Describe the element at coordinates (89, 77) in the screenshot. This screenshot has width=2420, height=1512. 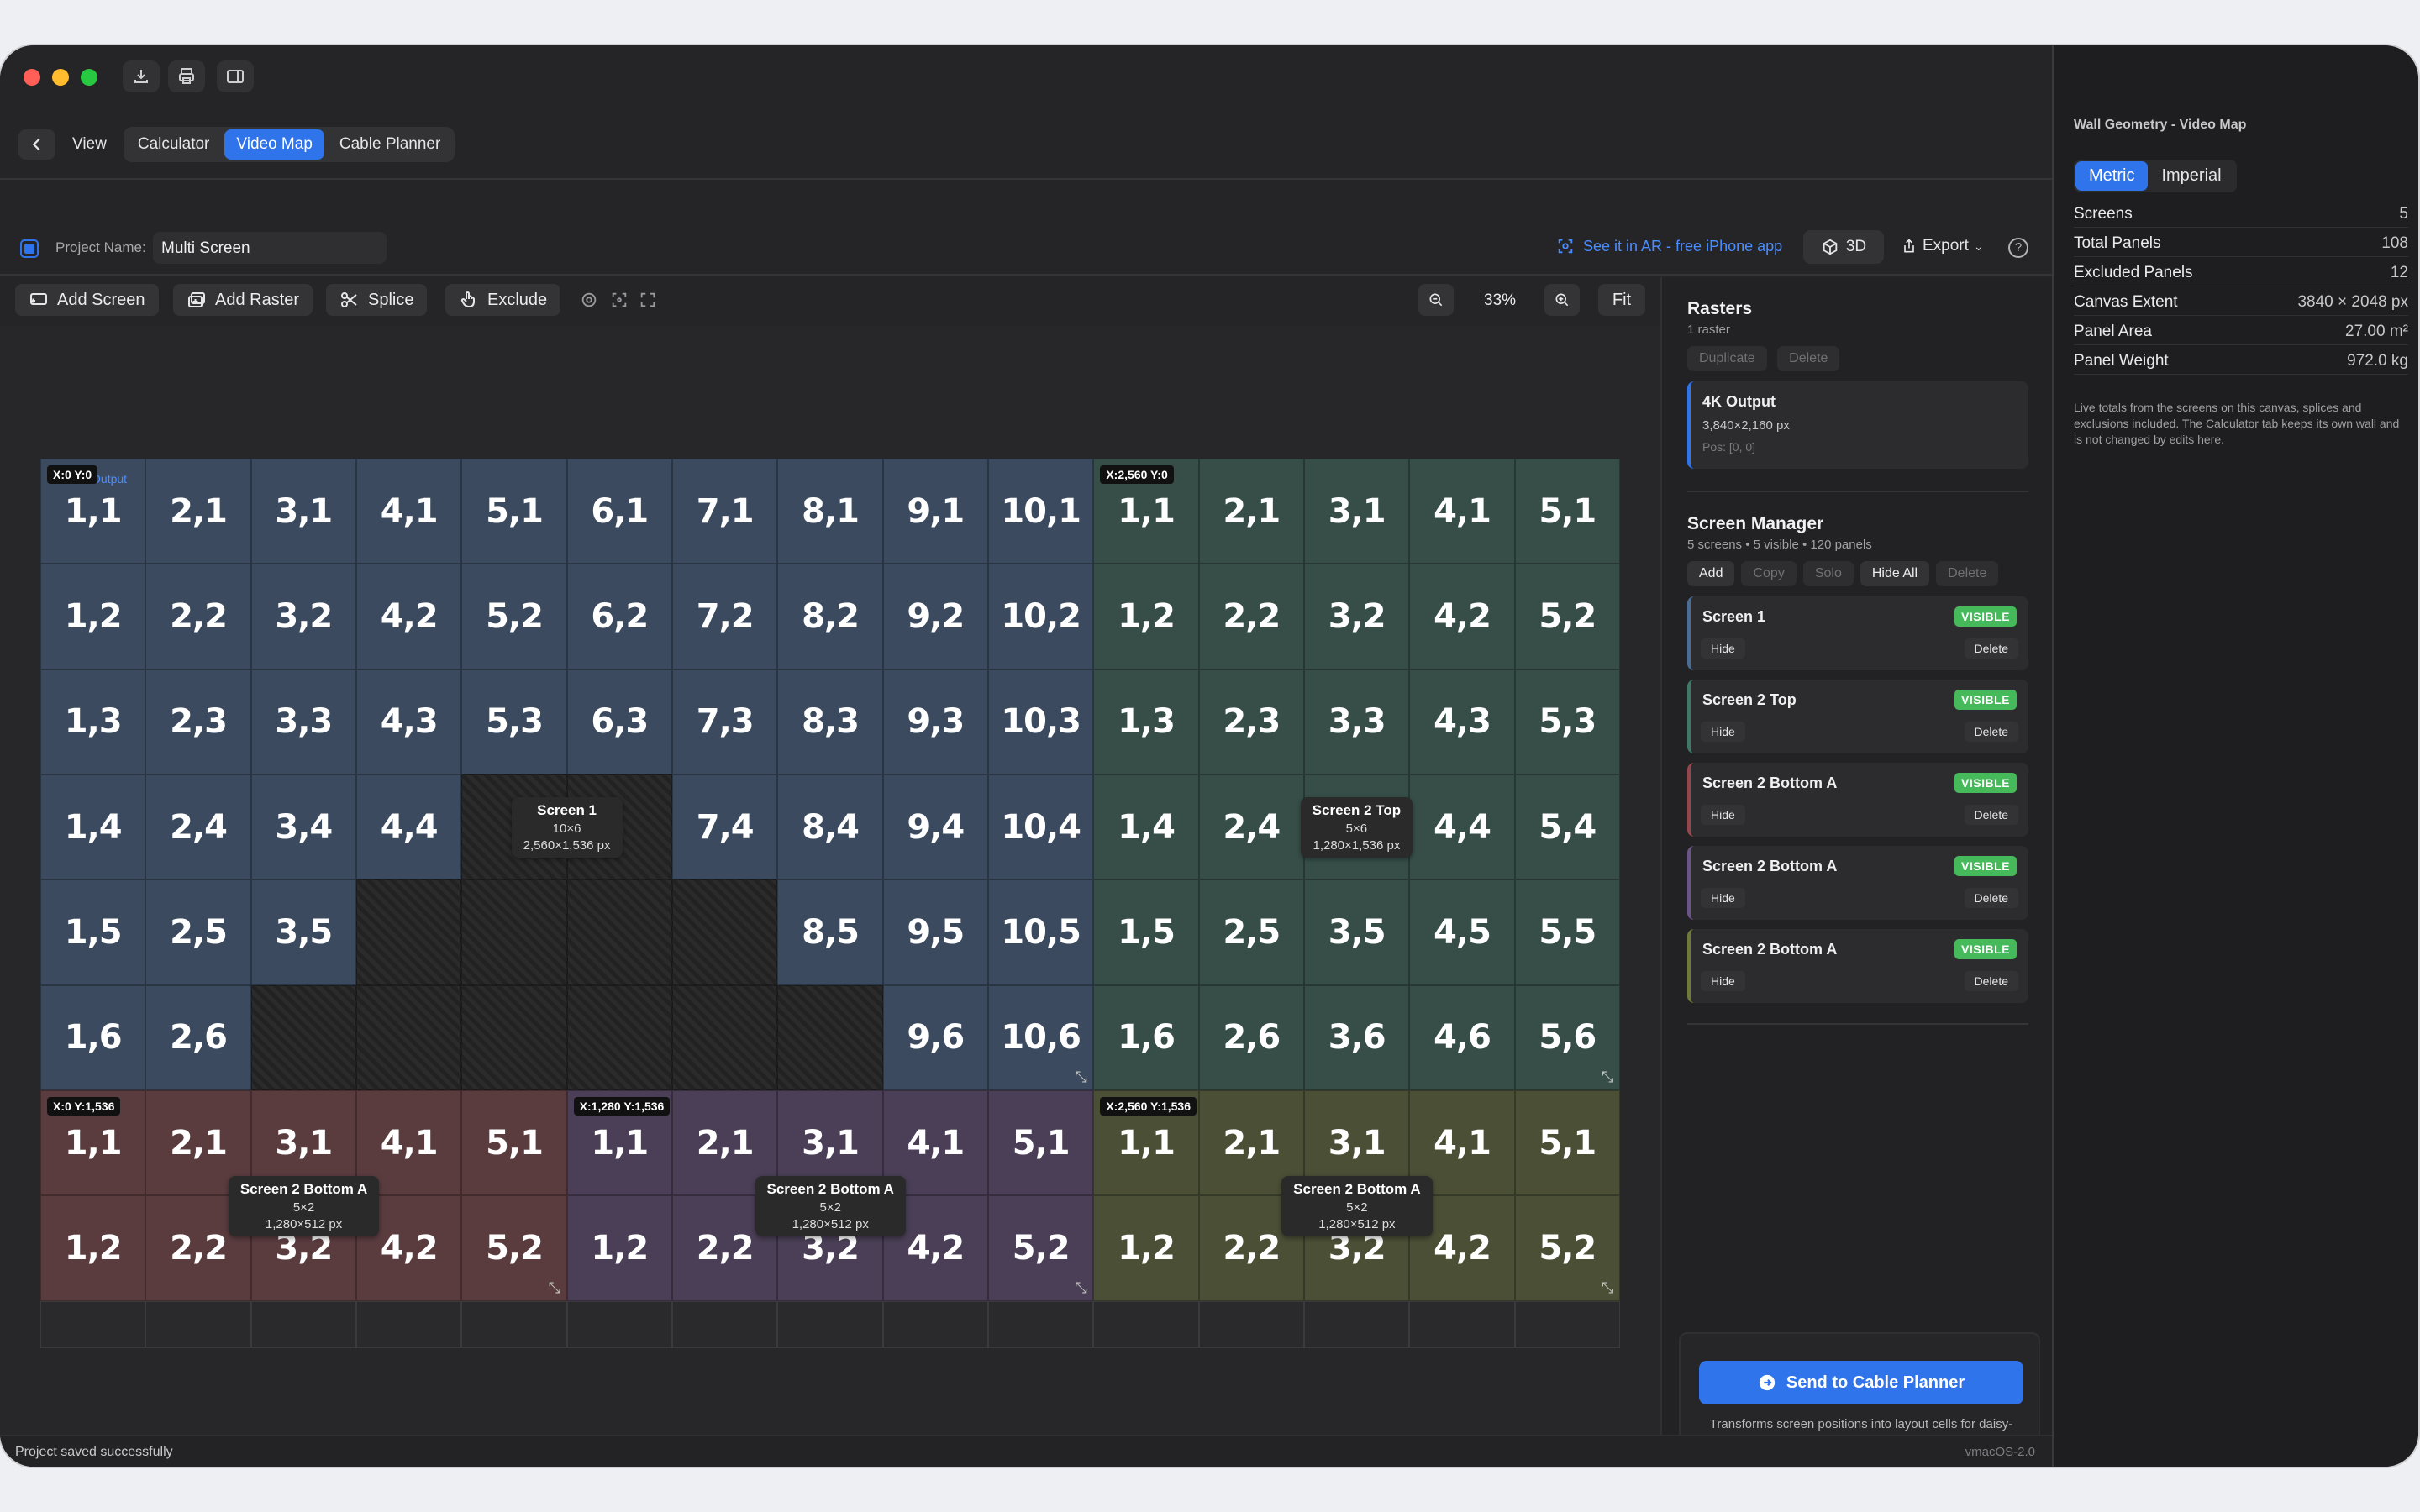
I see `zoom-window-button` at that location.